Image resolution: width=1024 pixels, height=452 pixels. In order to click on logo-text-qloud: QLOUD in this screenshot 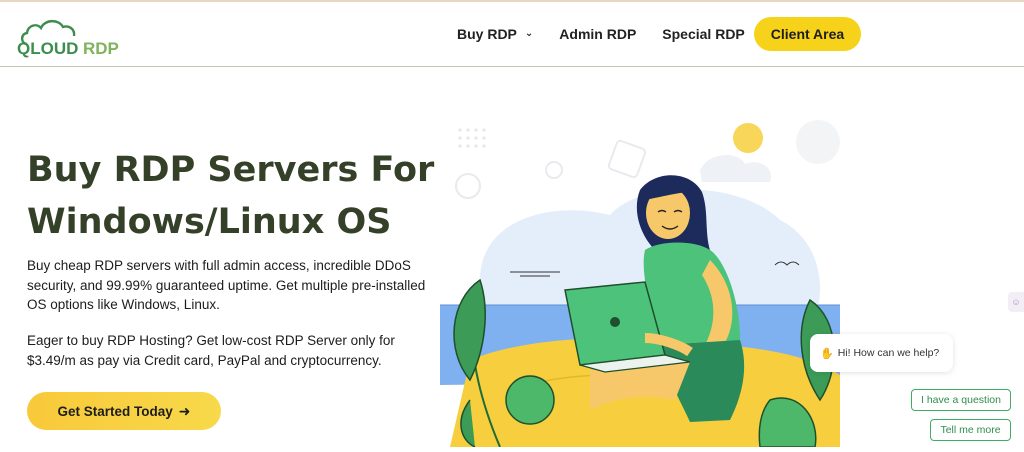, I will do `click(47, 48)`.